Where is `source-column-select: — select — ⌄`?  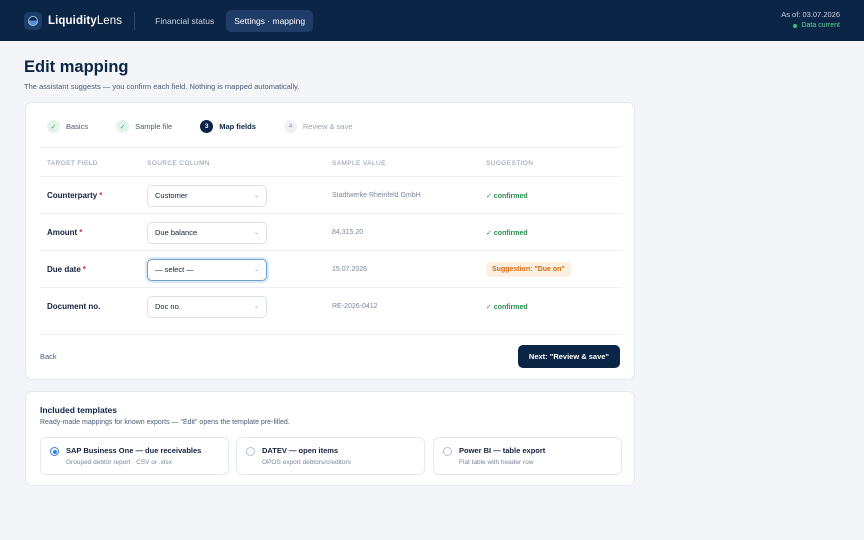
source-column-select: — select — ⌄ is located at coordinates (207, 269).